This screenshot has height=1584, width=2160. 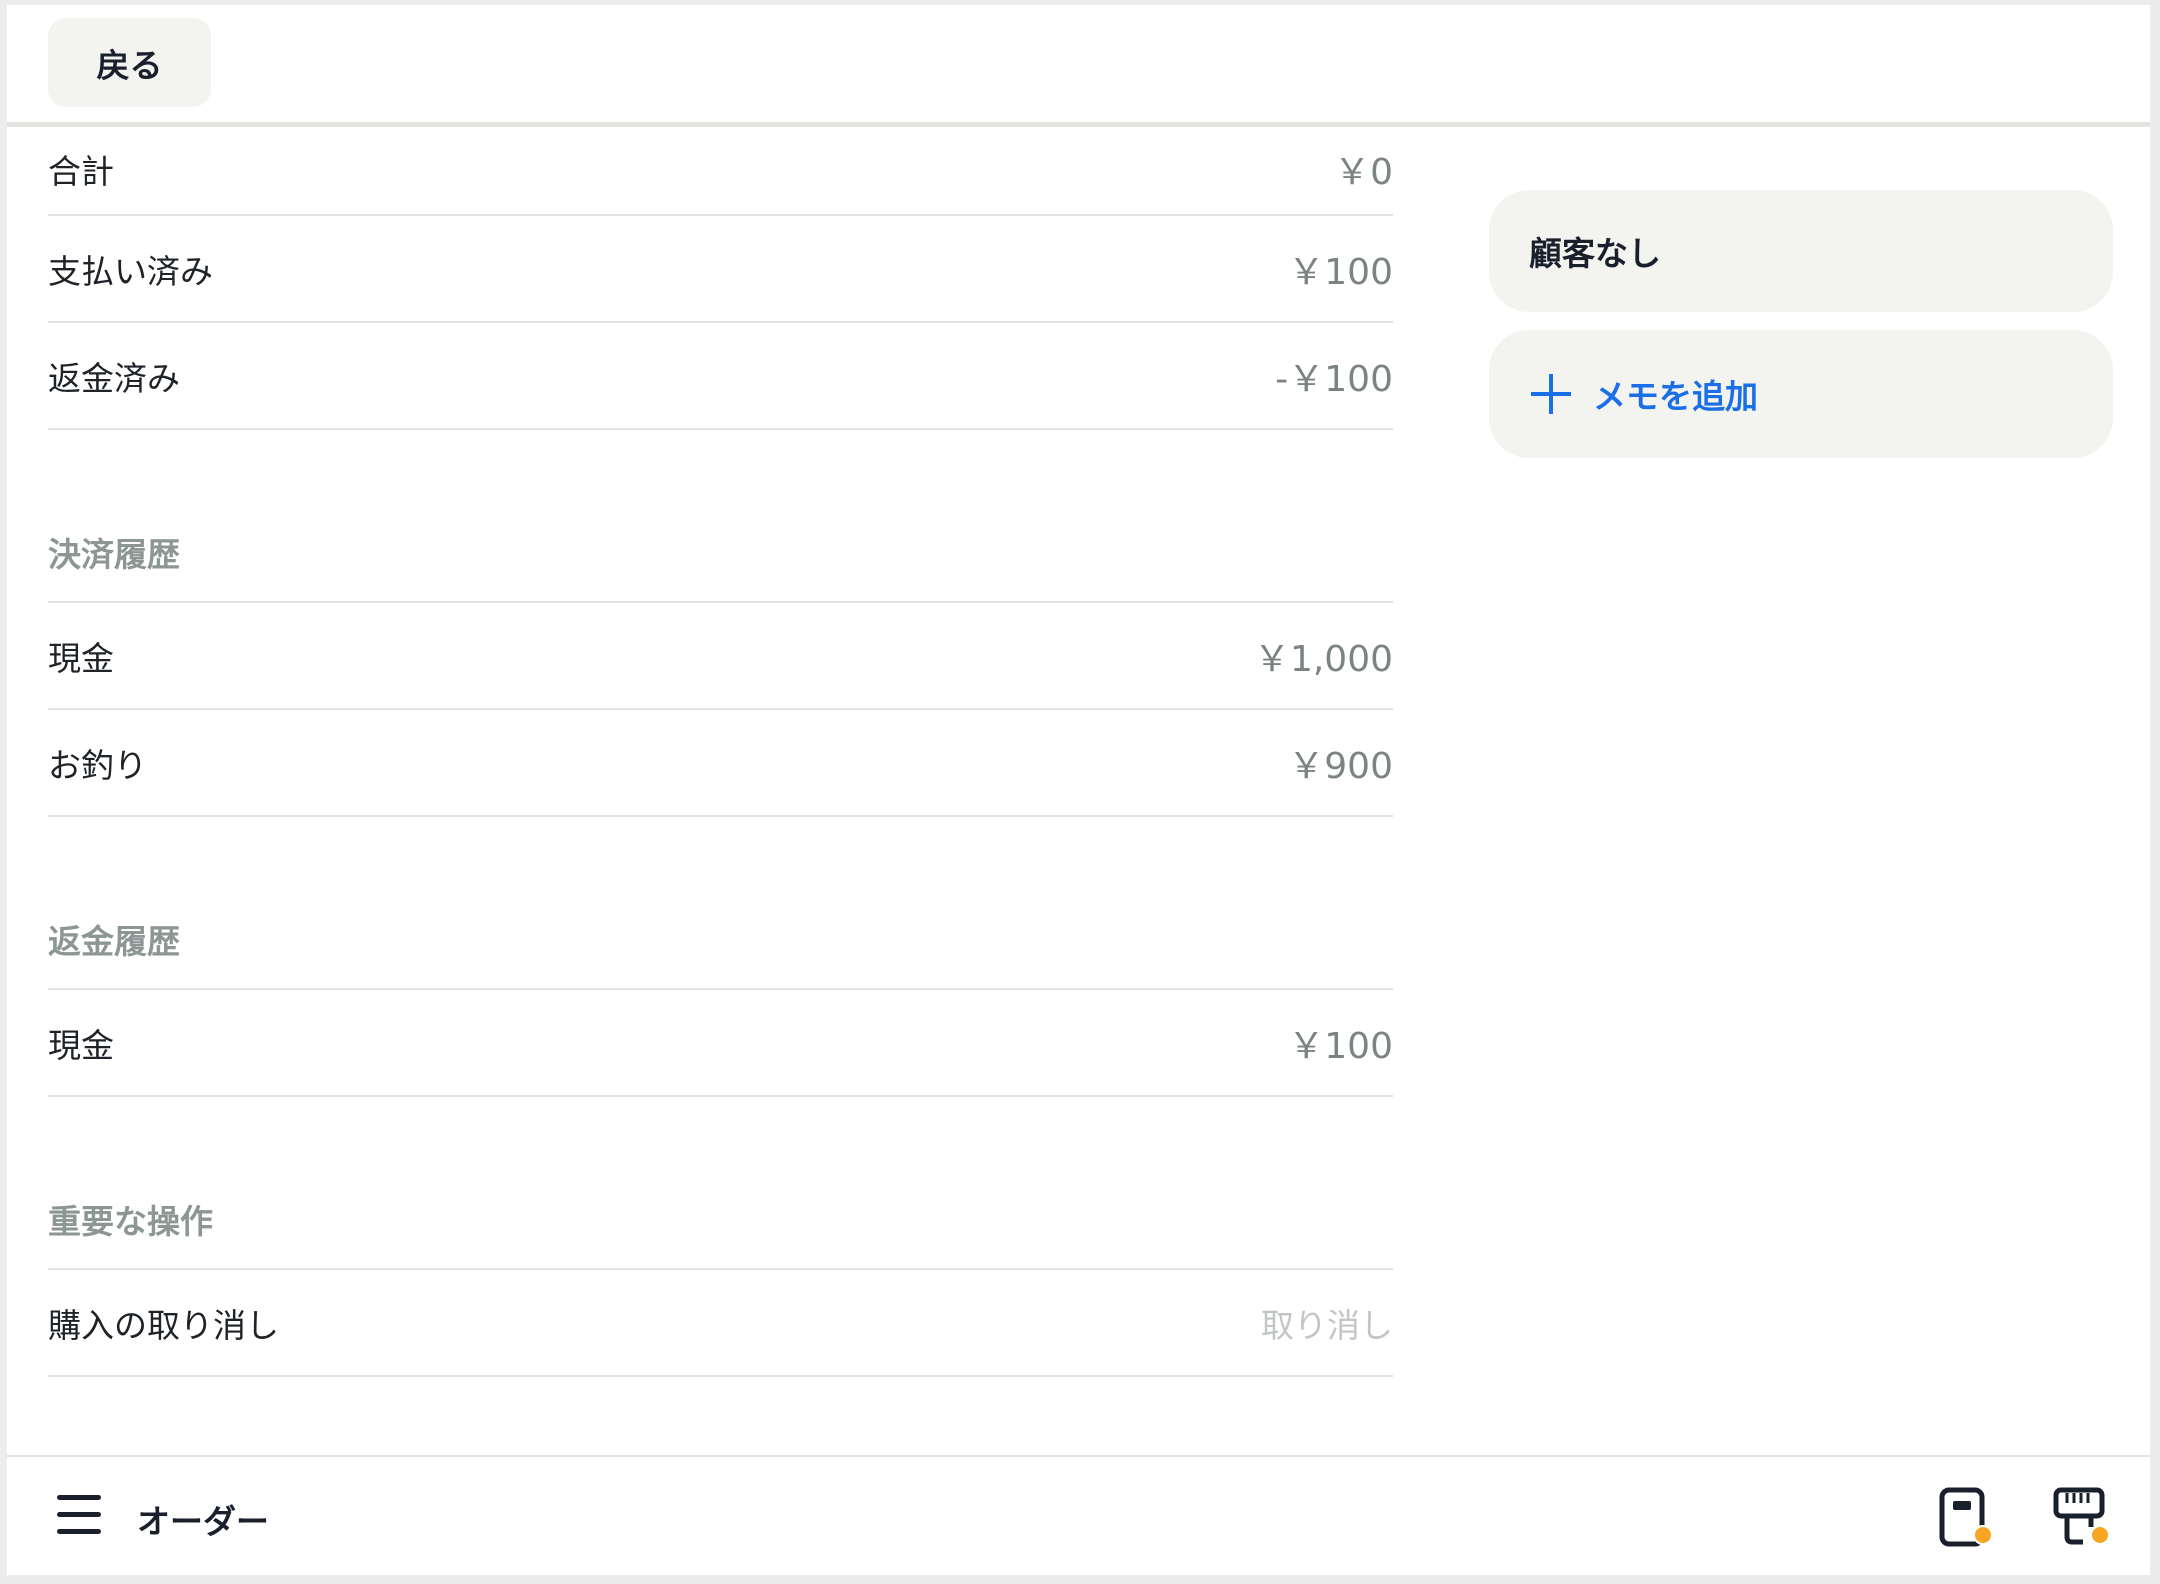 What do you see at coordinates (130, 271) in the screenshot?
I see `row-label: 支払い済み` at bounding box center [130, 271].